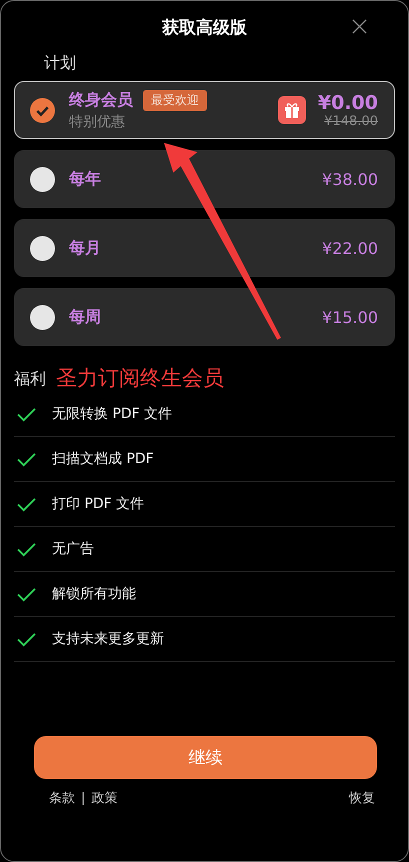  Describe the element at coordinates (204, 317) in the screenshot. I see `plan-option: 每周 ¥15.00` at that location.